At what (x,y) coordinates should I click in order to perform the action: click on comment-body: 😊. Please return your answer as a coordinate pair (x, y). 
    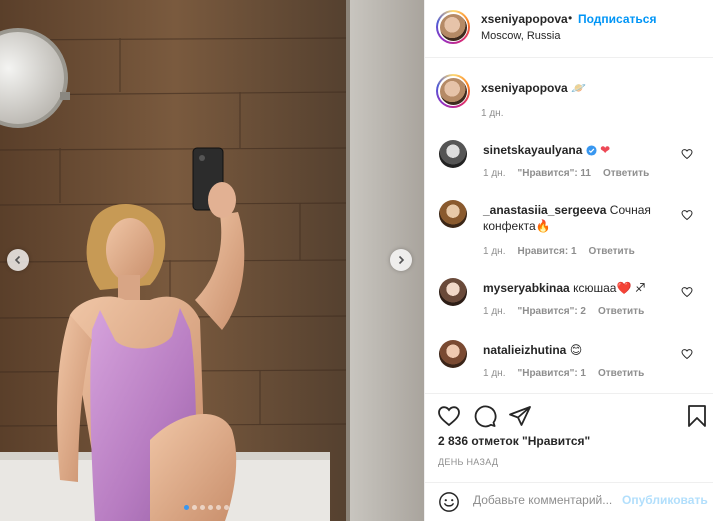
    Looking at the image, I should click on (576, 350).